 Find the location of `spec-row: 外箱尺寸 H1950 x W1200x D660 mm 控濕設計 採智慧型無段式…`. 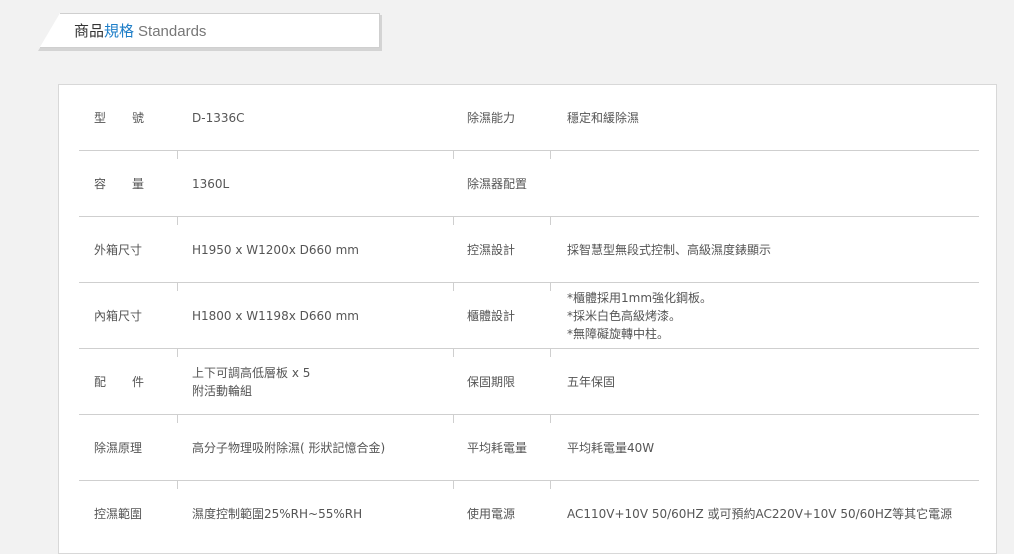

spec-row: 外箱尺寸 H1950 x W1200x D660 mm 控濕設計 採智慧型無段式… is located at coordinates (529, 249).